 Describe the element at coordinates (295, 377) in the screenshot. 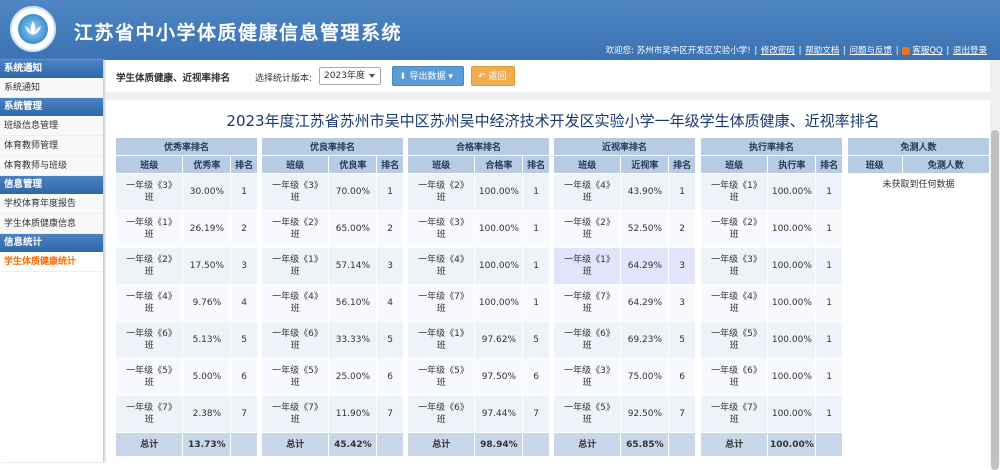

I see `table-cell: 一年级《5》班` at that location.